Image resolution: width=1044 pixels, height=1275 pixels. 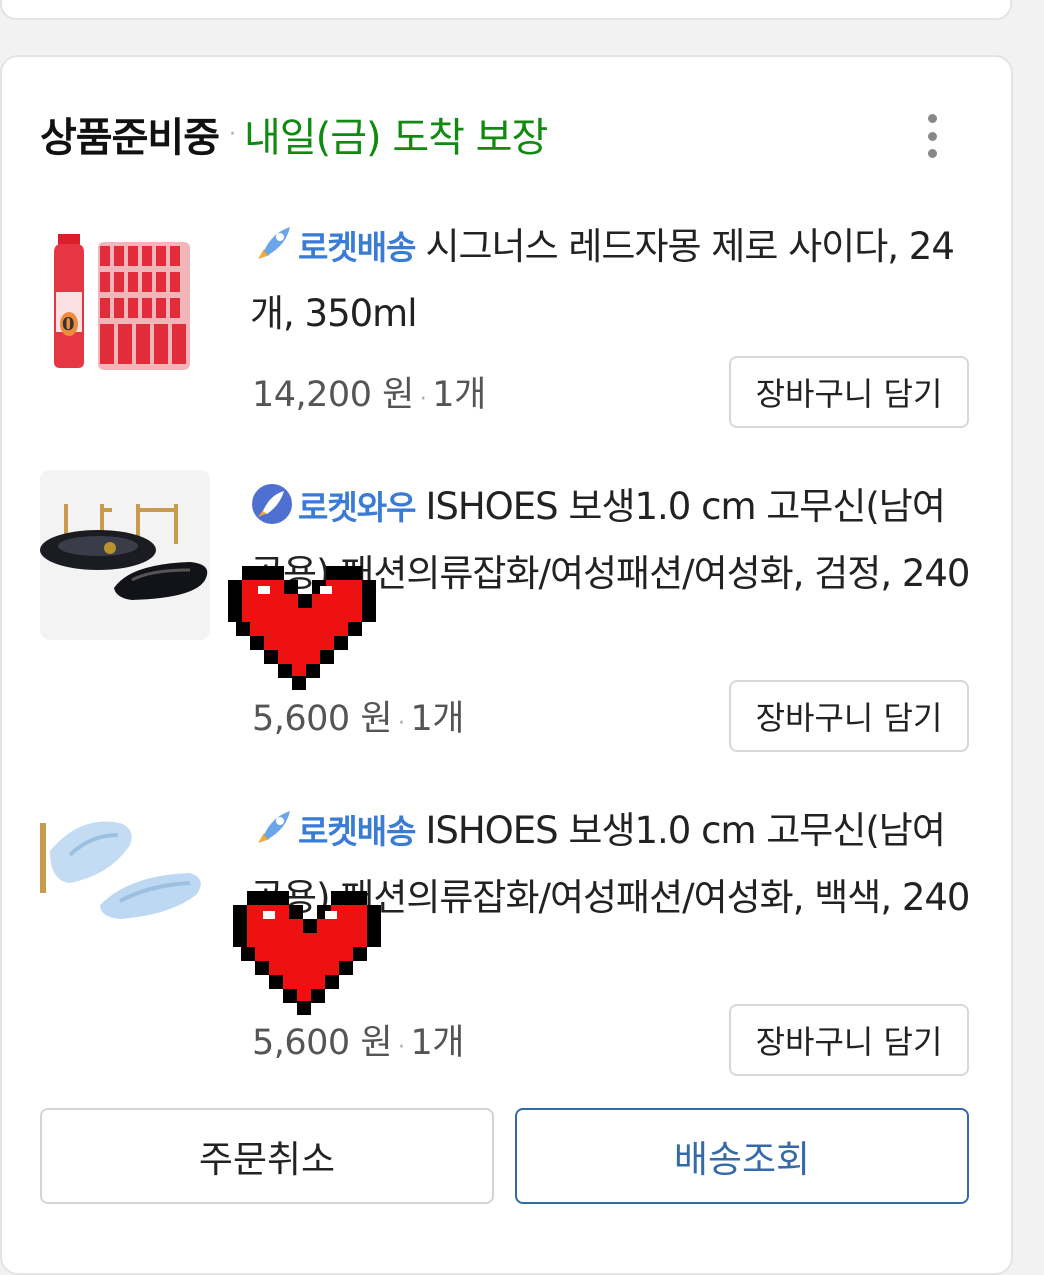 I want to click on price-quantity: 14,200 원 · 1개, so click(x=369, y=391).